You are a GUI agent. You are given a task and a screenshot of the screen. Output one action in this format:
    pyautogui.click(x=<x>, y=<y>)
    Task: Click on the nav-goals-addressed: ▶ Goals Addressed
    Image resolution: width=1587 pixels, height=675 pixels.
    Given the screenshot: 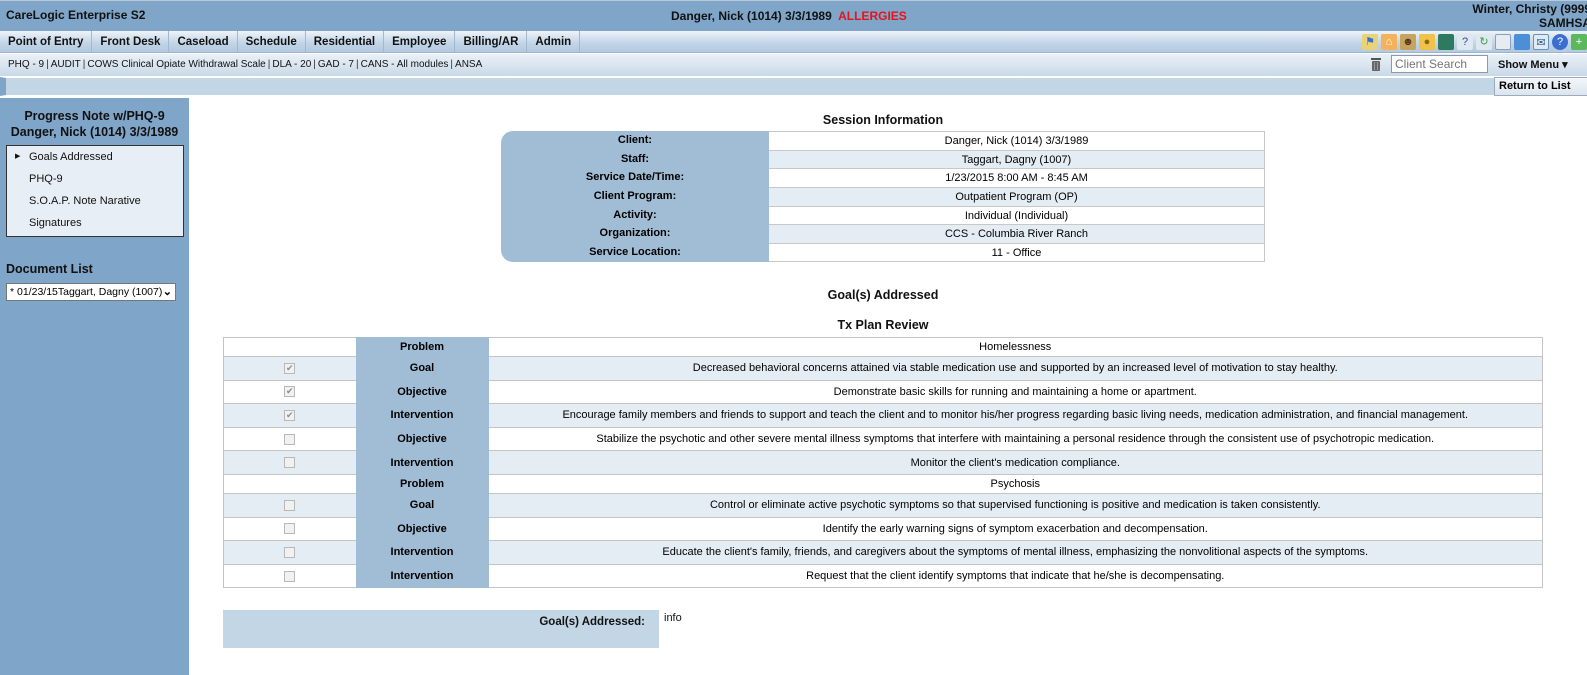 What is the action you would take?
    pyautogui.click(x=95, y=157)
    